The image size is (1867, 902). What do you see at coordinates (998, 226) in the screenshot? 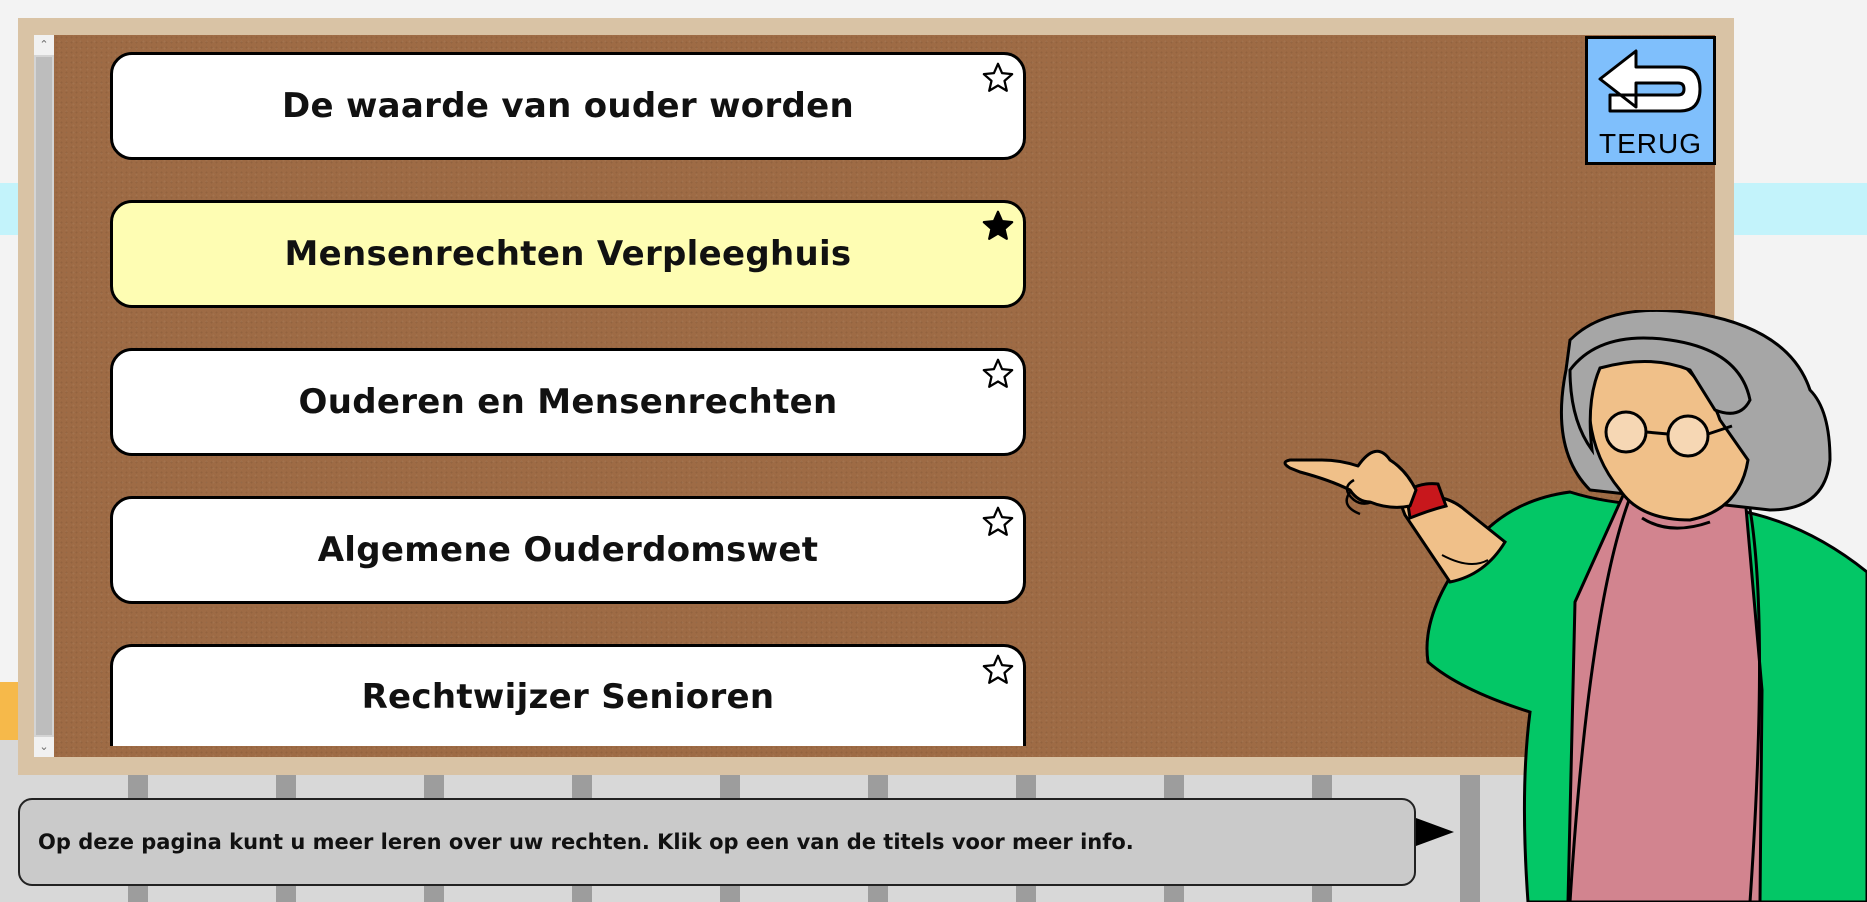
I see `star-filled-icon` at bounding box center [998, 226].